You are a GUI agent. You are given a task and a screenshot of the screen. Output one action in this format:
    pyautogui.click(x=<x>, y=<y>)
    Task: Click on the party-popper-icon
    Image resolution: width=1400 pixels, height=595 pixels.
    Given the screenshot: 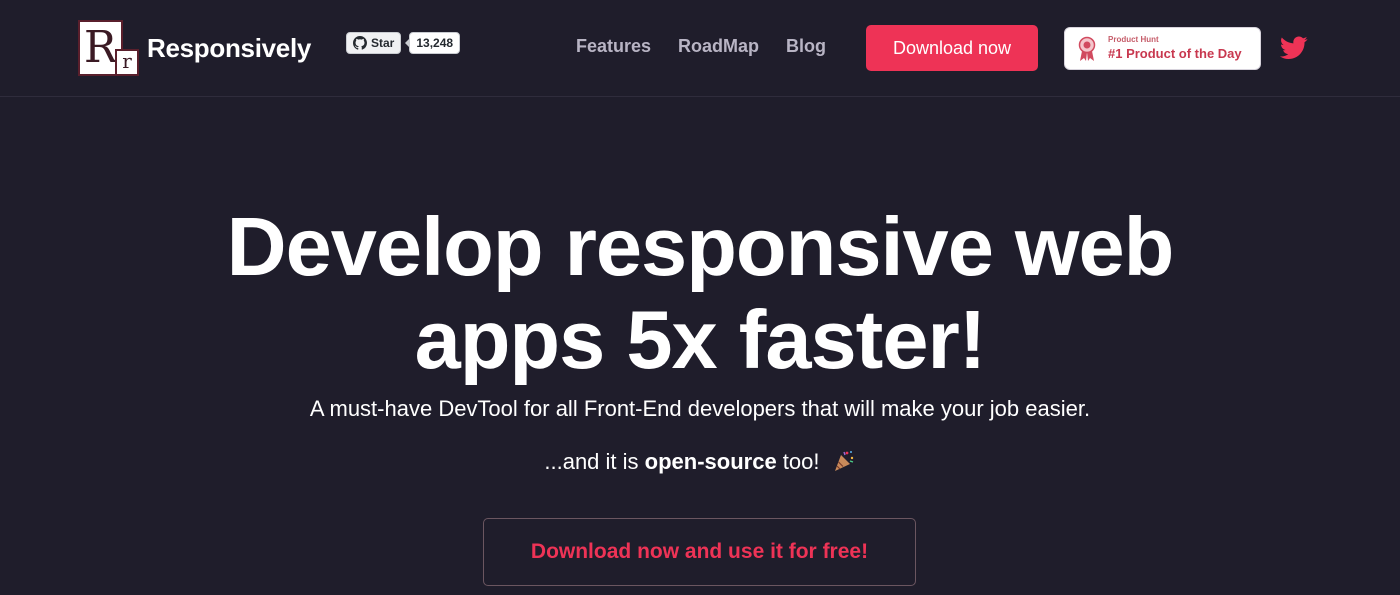 What is the action you would take?
    pyautogui.click(x=843, y=461)
    